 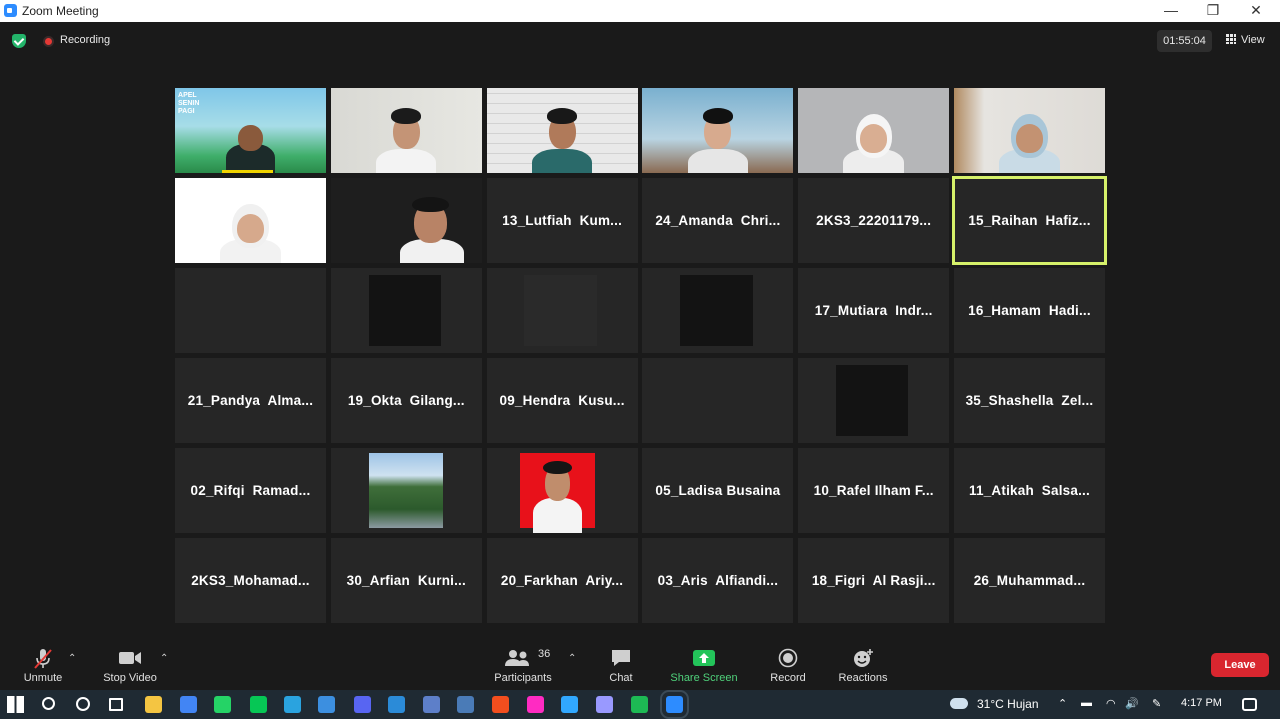 I want to click on participants-icon: 36, so click(x=523, y=658).